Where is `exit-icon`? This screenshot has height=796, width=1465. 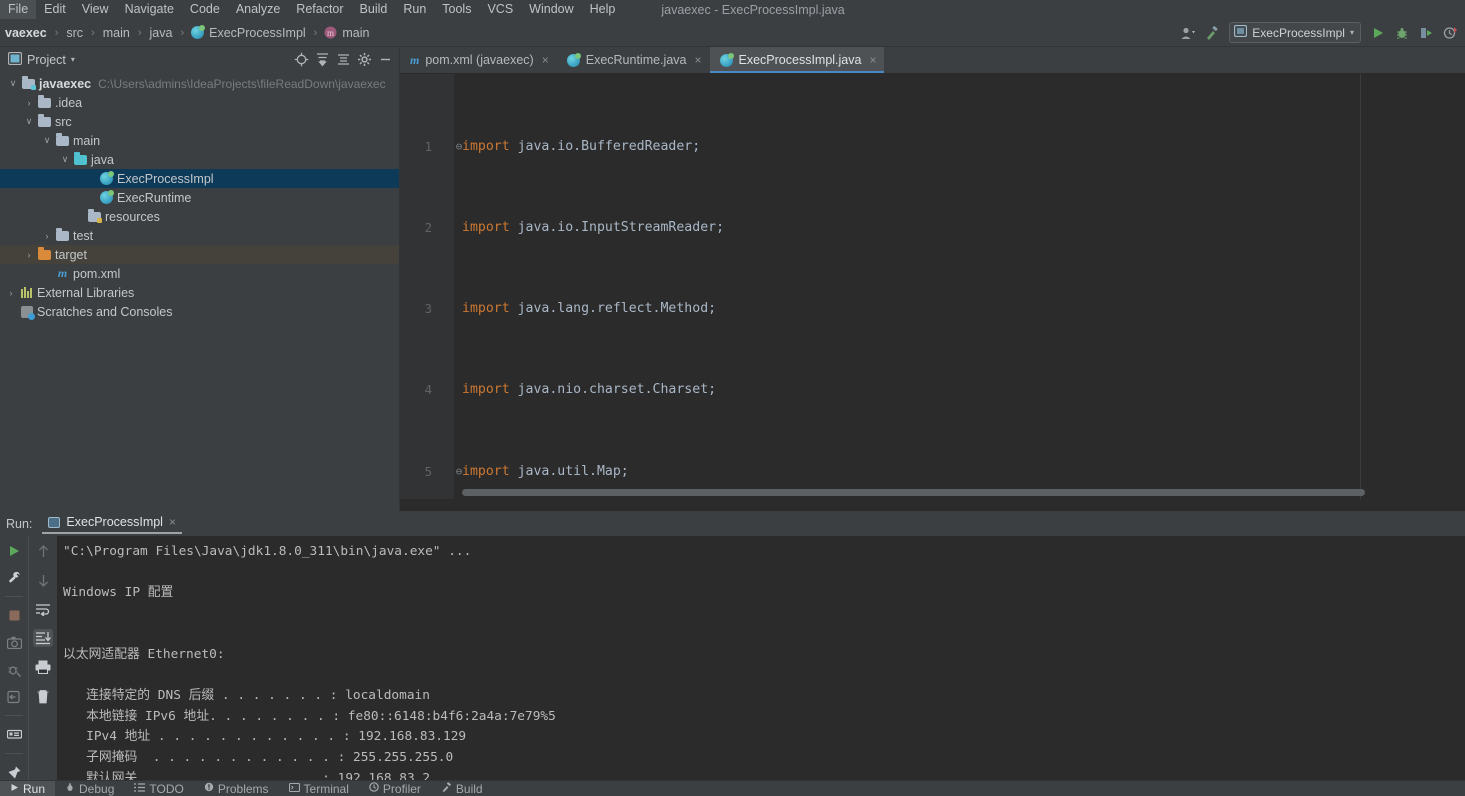
exit-icon is located at coordinates (14, 696).